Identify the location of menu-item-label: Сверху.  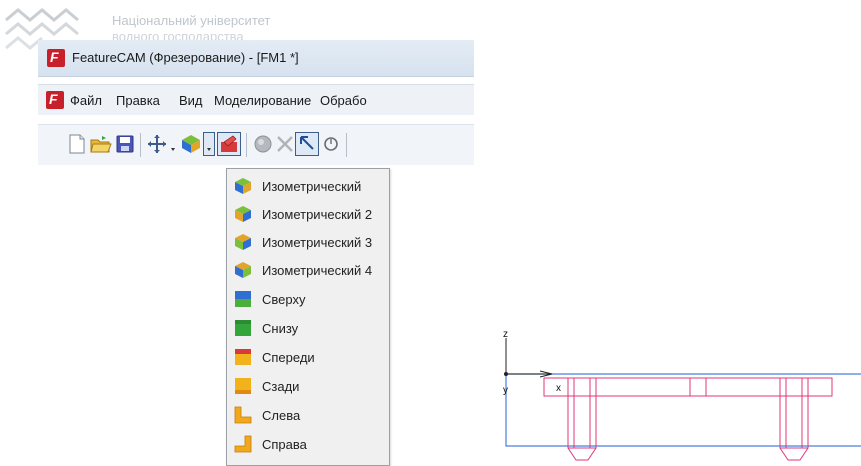
(284, 299).